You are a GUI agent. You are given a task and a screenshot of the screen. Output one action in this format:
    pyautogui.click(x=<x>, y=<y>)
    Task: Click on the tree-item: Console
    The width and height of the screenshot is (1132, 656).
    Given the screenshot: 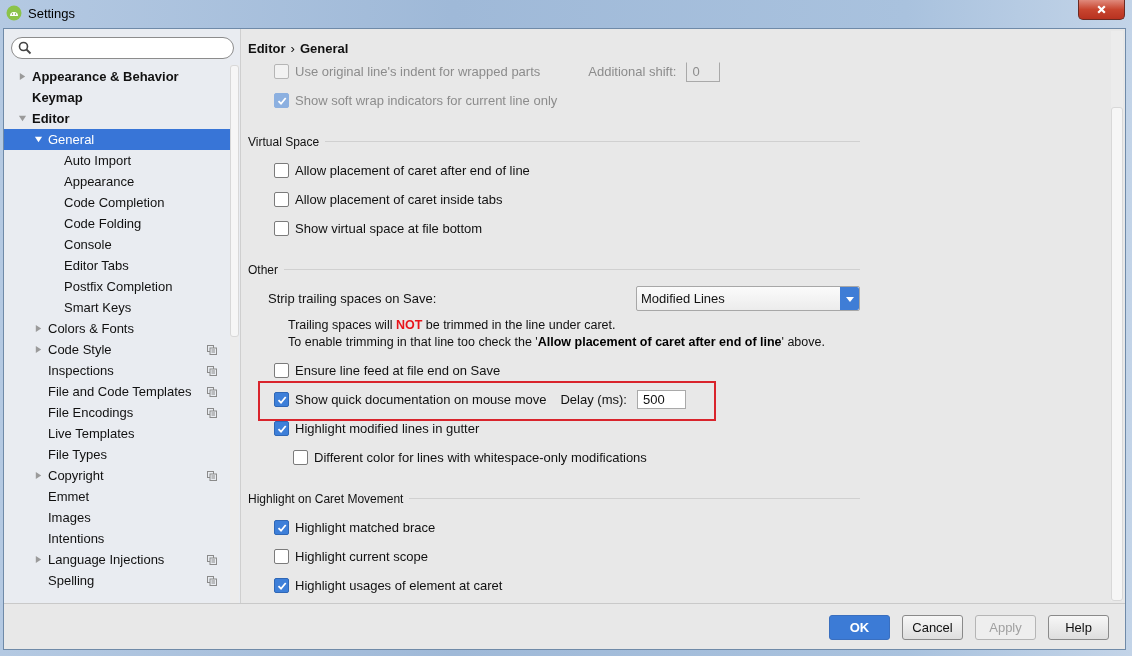 What is the action you would take?
    pyautogui.click(x=117, y=244)
    